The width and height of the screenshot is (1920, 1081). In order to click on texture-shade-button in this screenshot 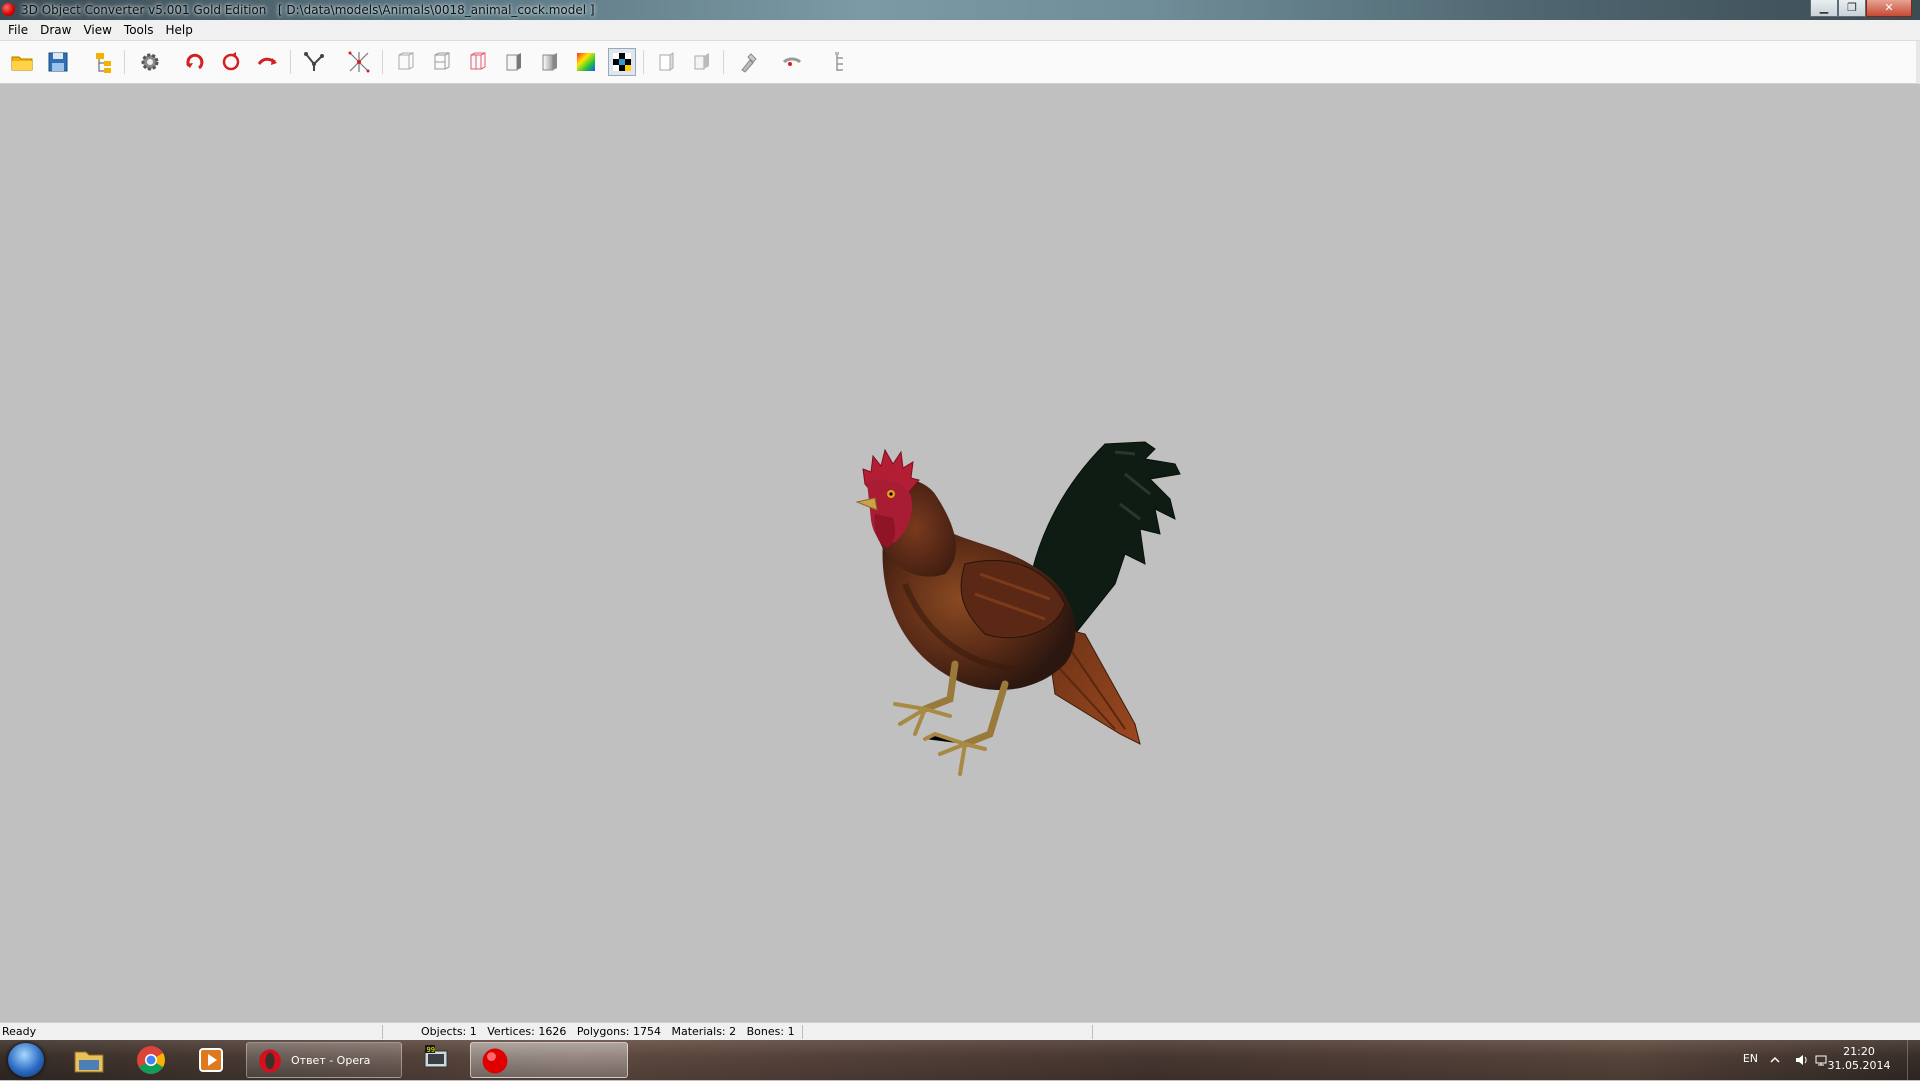, I will do `click(622, 62)`.